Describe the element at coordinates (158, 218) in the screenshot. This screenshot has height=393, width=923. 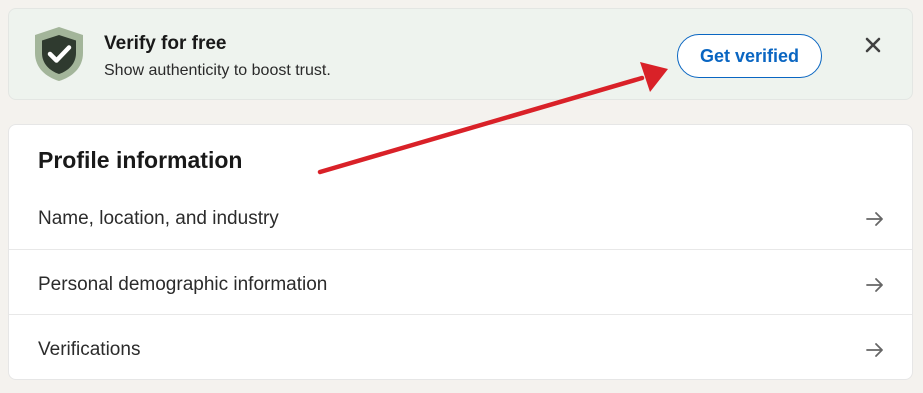
I see `list-item-label: Name, location, and industry` at that location.